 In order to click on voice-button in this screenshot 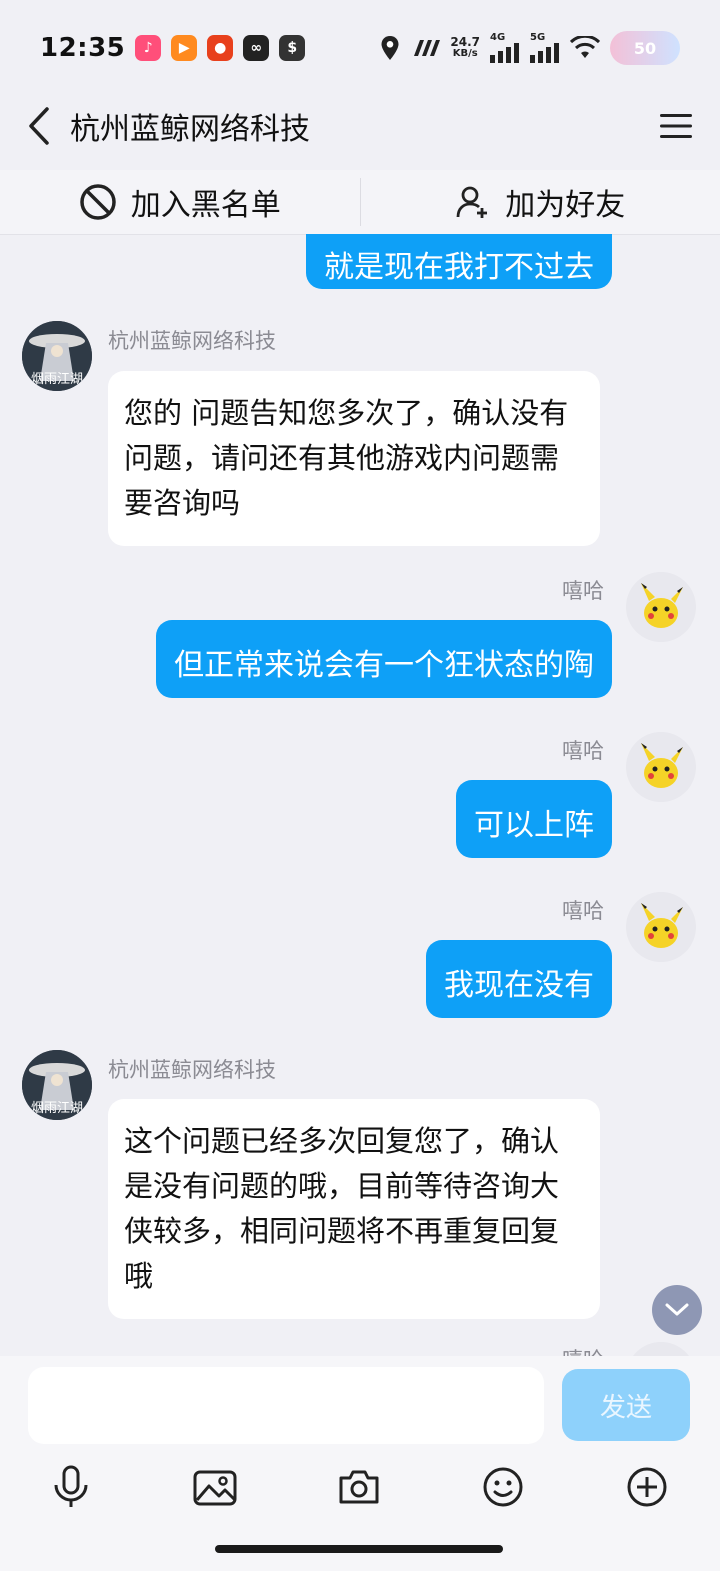, I will do `click(71, 1487)`.